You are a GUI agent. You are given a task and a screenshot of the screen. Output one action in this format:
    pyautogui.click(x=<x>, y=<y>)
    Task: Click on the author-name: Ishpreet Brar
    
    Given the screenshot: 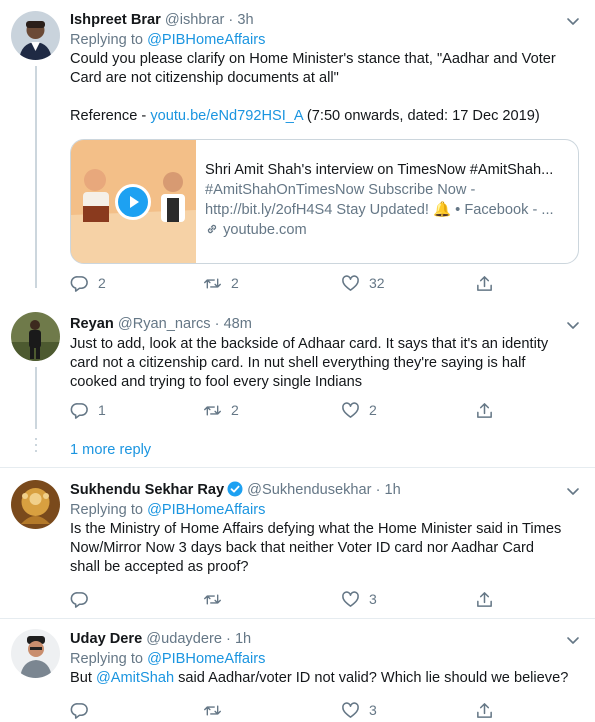 What is the action you would take?
    pyautogui.click(x=115, y=20)
    